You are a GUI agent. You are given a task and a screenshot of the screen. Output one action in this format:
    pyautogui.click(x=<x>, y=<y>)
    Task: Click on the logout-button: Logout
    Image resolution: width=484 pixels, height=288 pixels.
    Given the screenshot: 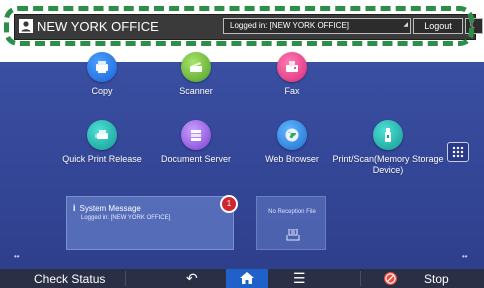 What is the action you would take?
    pyautogui.click(x=438, y=26)
    